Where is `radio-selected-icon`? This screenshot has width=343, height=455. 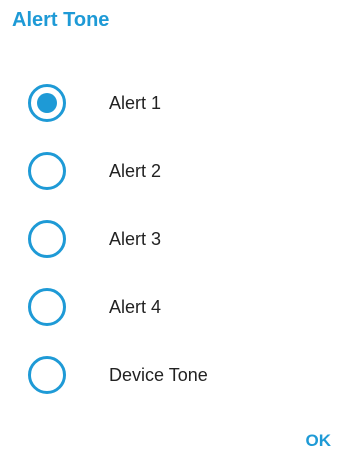
radio-selected-icon is located at coordinates (47, 103).